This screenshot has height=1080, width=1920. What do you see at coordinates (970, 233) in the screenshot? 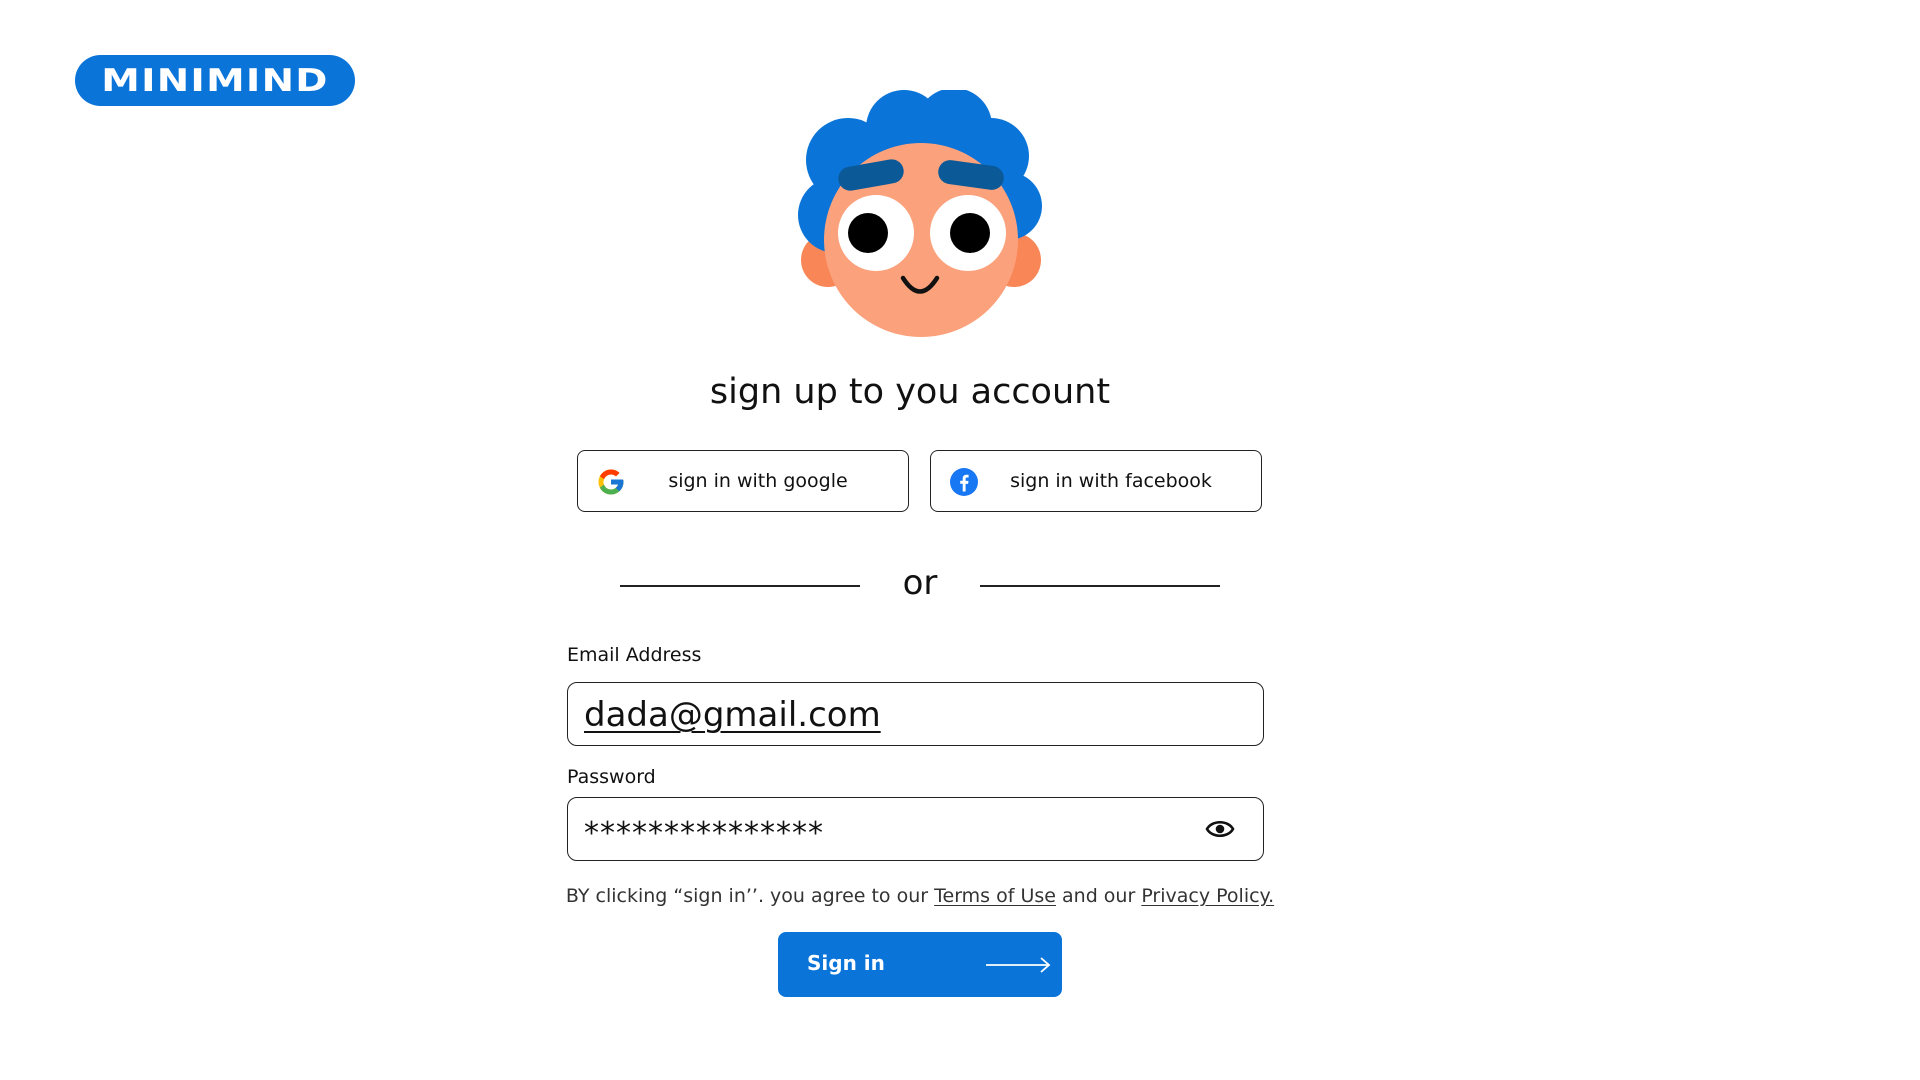
I see `right-pupil` at bounding box center [970, 233].